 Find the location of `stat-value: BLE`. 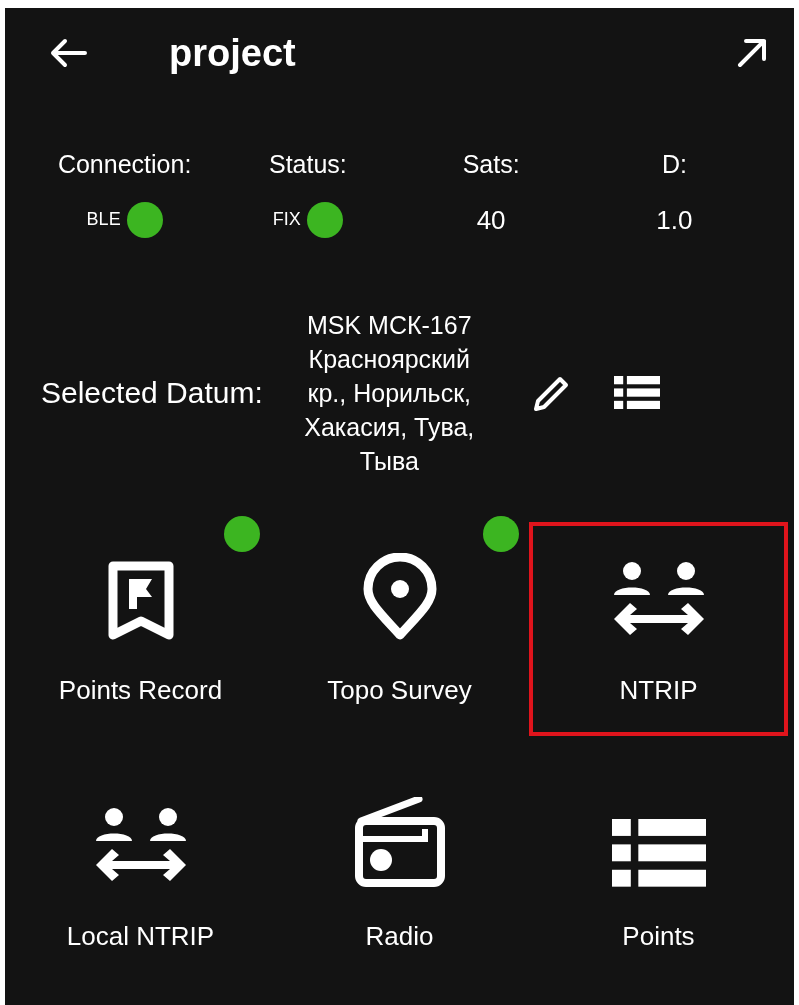

stat-value: BLE is located at coordinates (103, 219).